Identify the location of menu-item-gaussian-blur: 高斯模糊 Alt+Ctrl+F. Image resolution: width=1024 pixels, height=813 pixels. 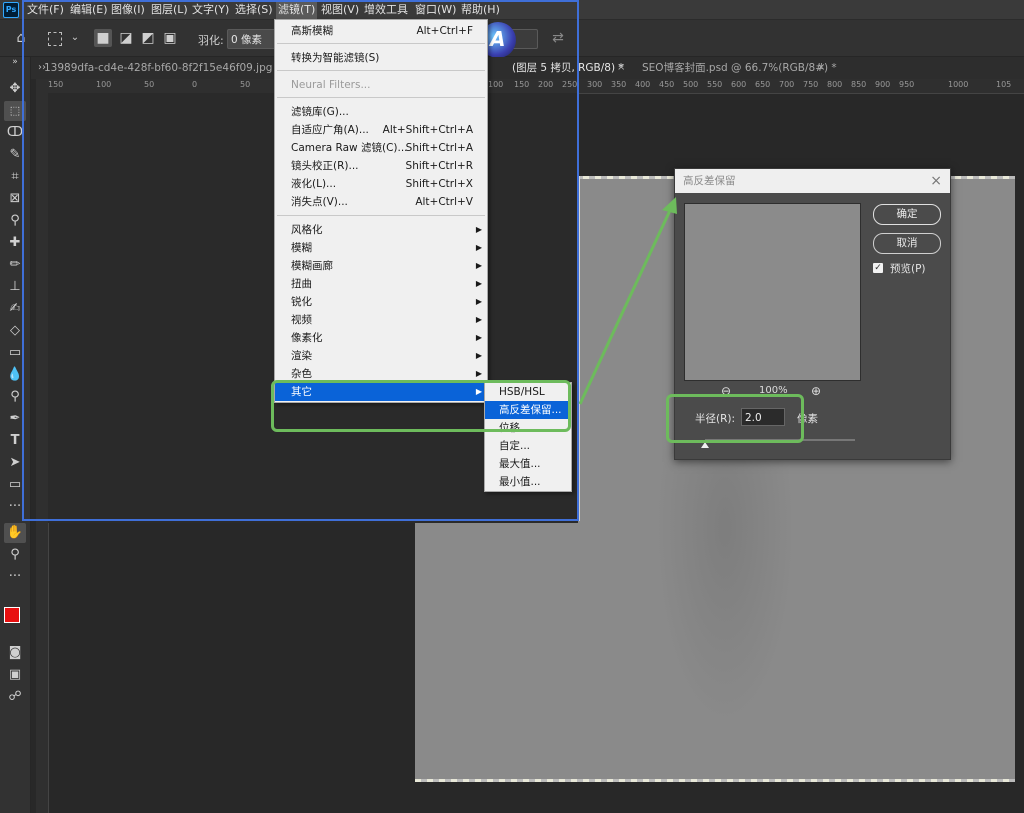
(381, 31).